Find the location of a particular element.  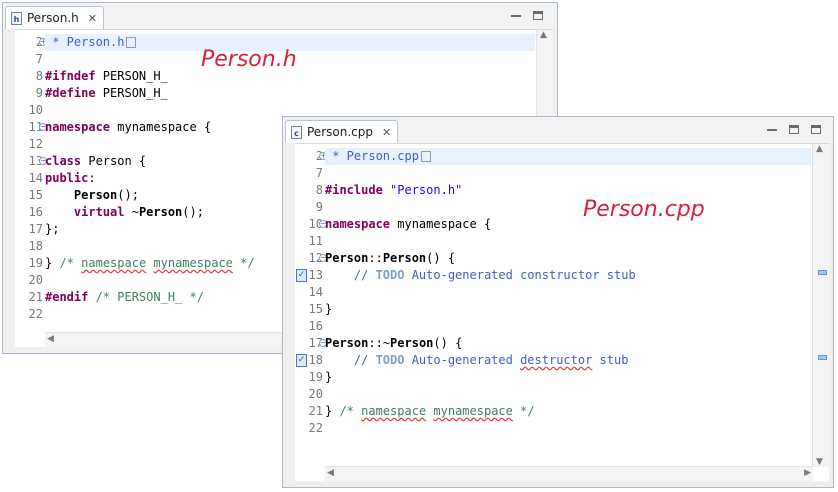

code-line: Person::Person() { is located at coordinates (568, 258).